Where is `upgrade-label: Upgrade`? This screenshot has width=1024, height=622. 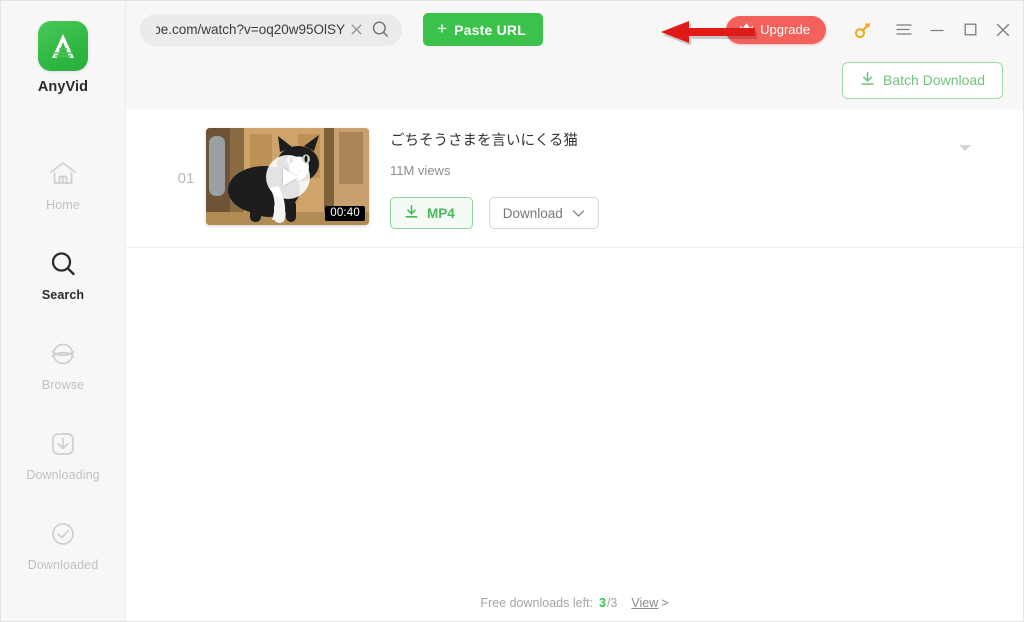
upgrade-label: Upgrade is located at coordinates (785, 29).